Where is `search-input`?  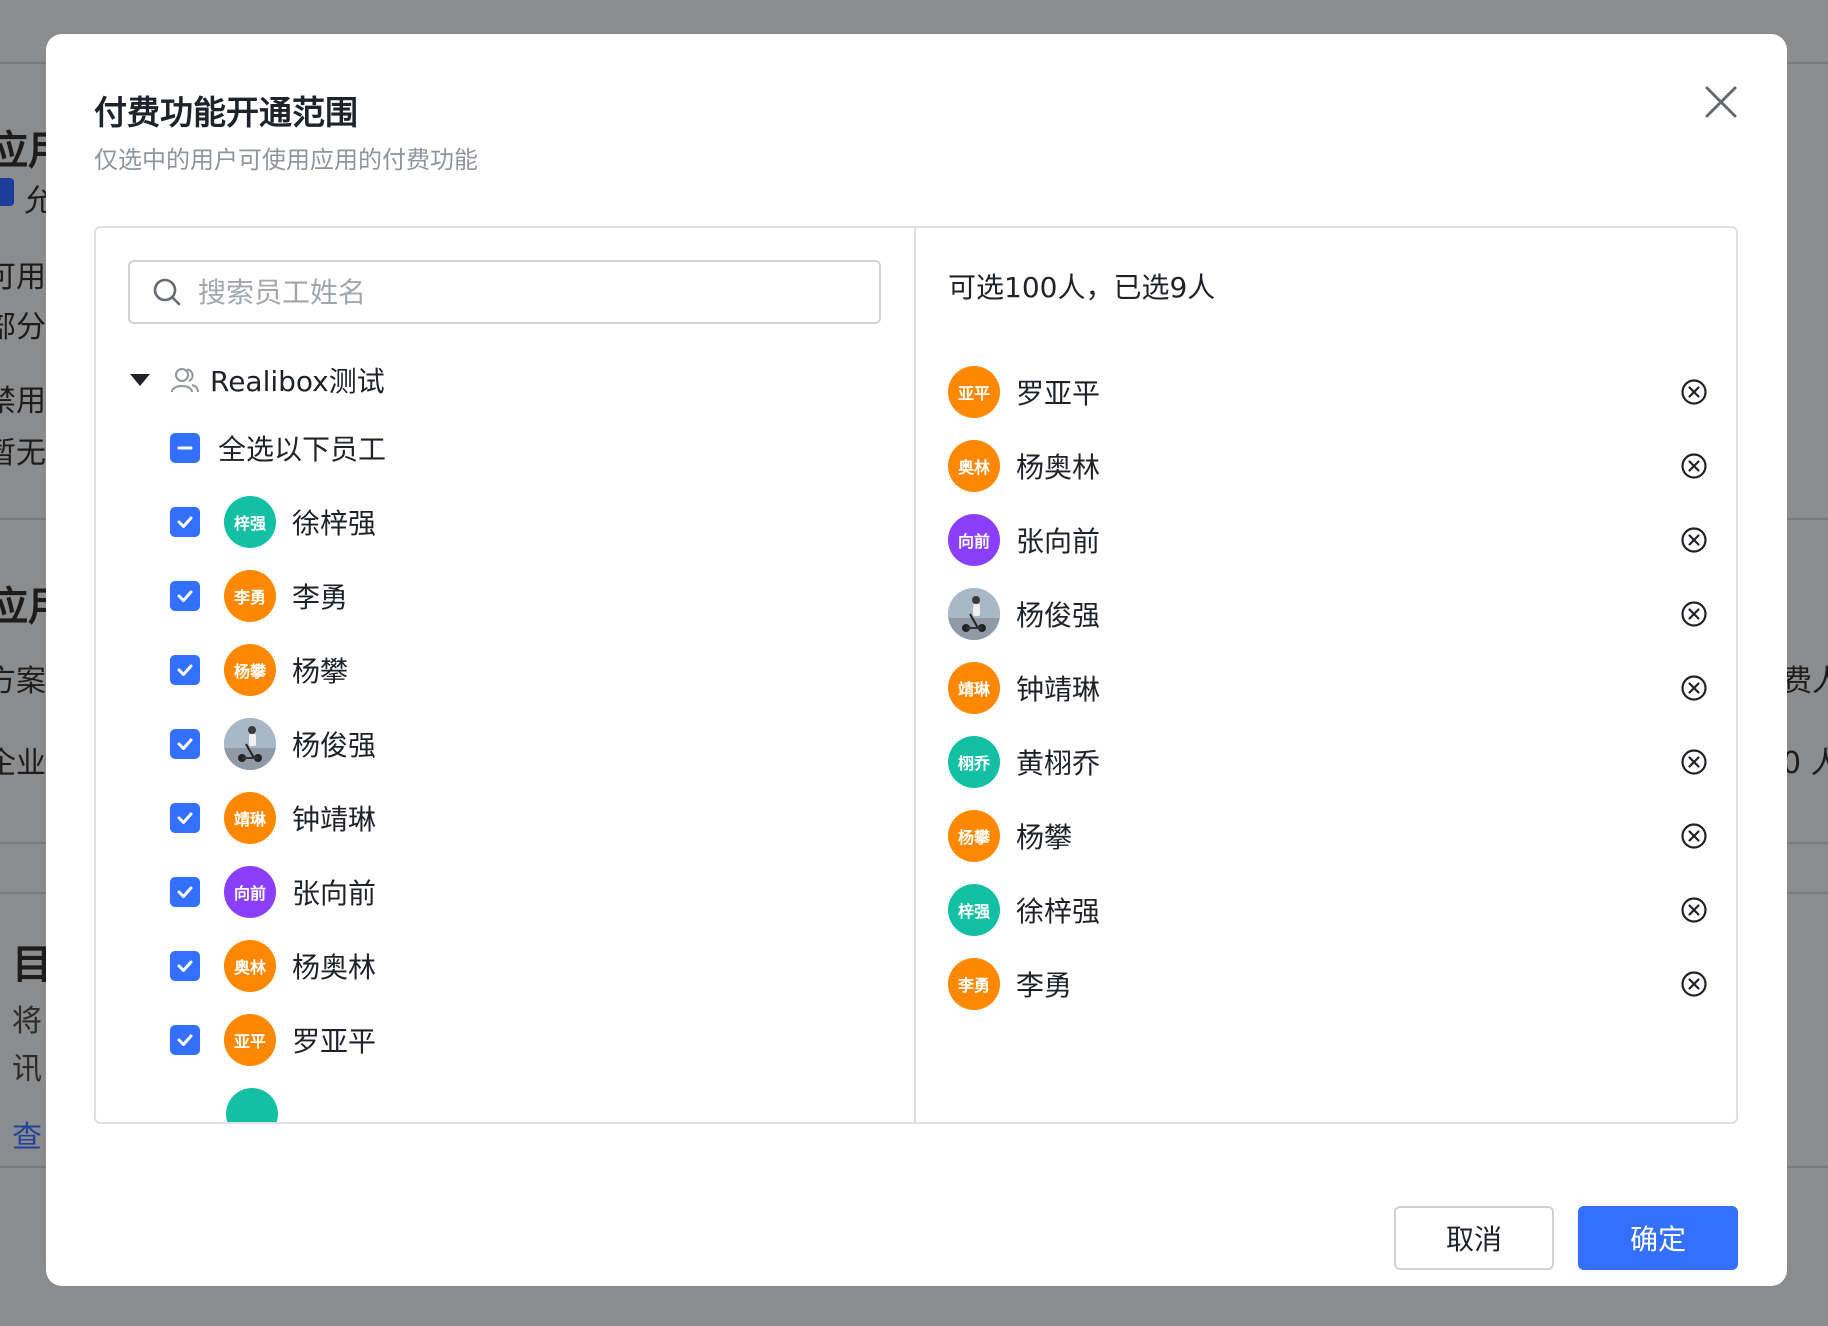 search-input is located at coordinates (523, 292).